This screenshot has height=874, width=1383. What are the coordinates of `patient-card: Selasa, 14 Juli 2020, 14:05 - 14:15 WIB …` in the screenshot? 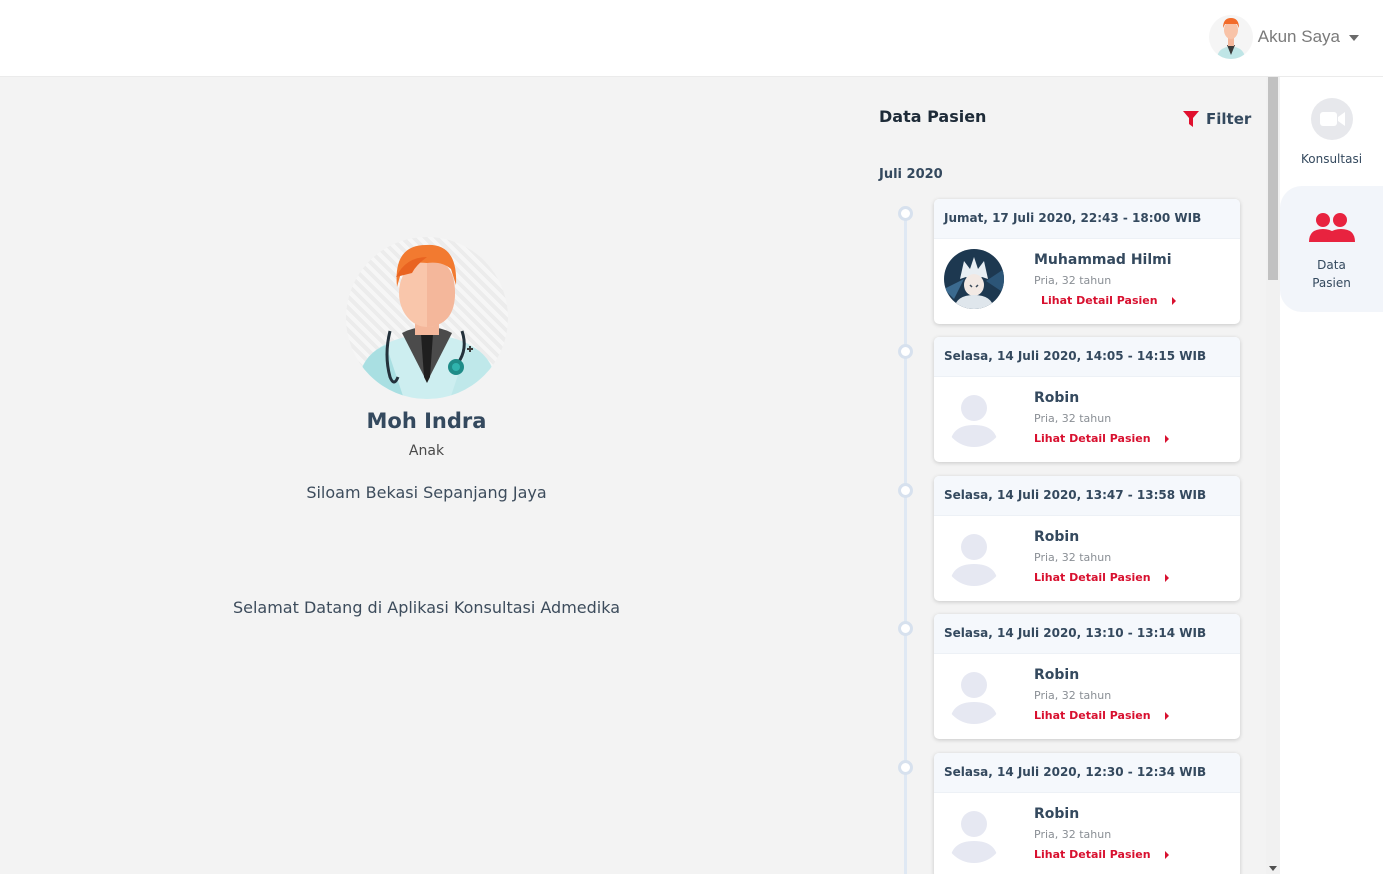 It's located at (1087, 399).